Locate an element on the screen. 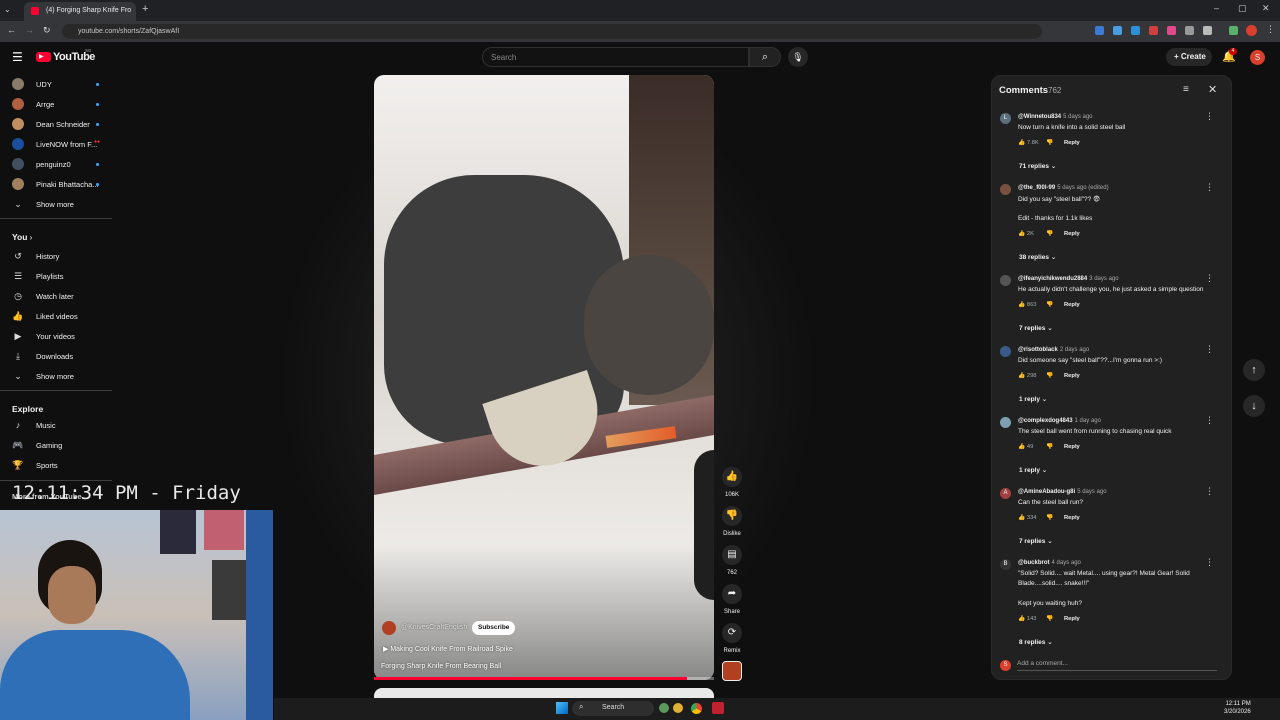 The width and height of the screenshot is (1280, 720). sidebar-item-playlists: ☰ Playlists is located at coordinates (56, 276).